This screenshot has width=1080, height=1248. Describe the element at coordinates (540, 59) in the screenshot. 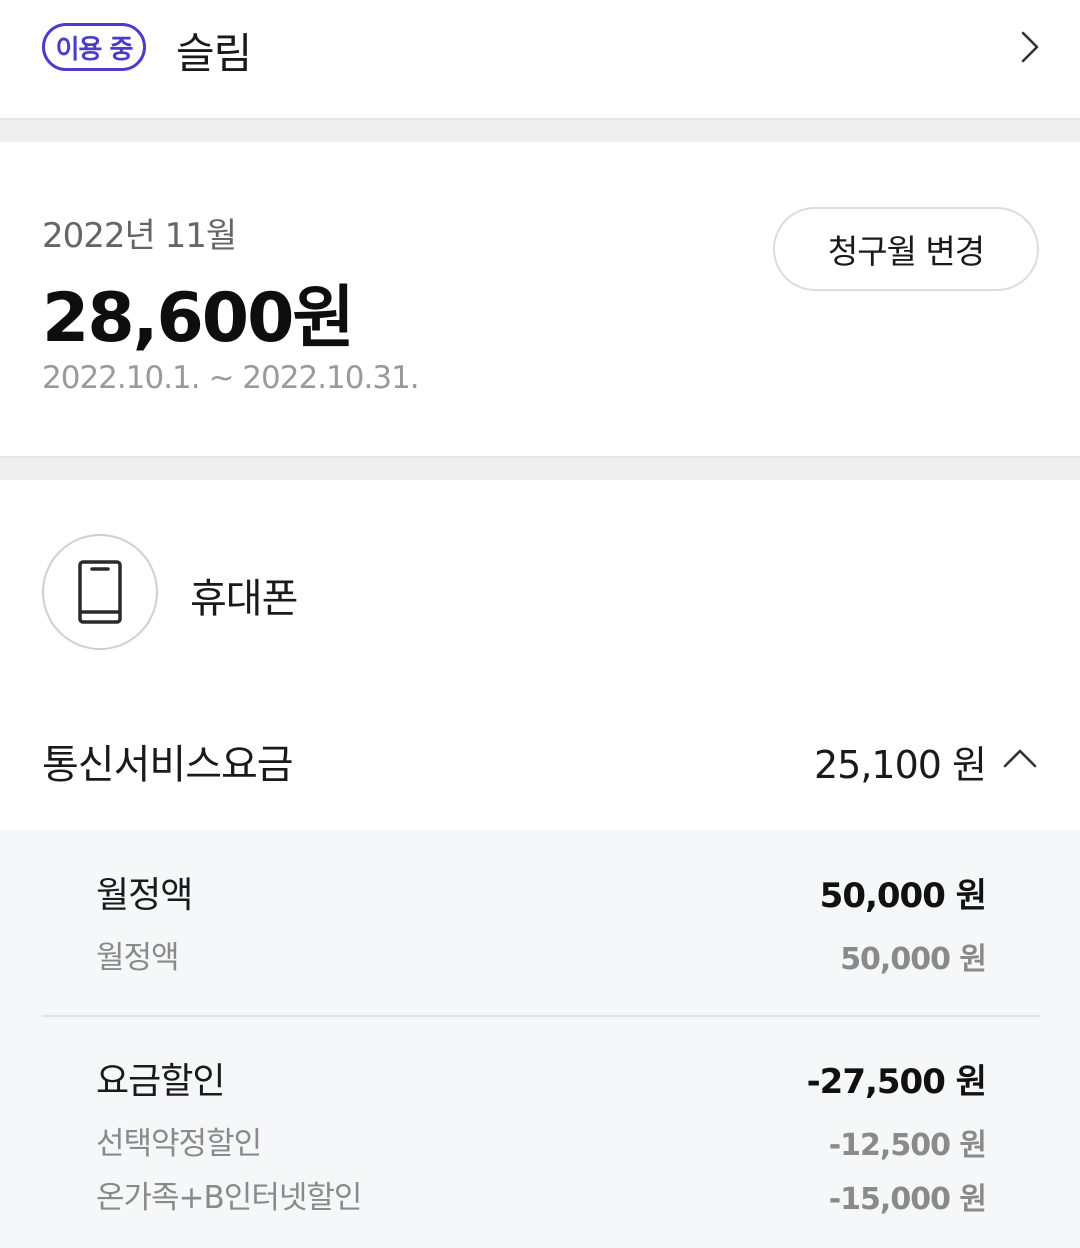

I see `plan-header: 이용 중 슬림` at that location.